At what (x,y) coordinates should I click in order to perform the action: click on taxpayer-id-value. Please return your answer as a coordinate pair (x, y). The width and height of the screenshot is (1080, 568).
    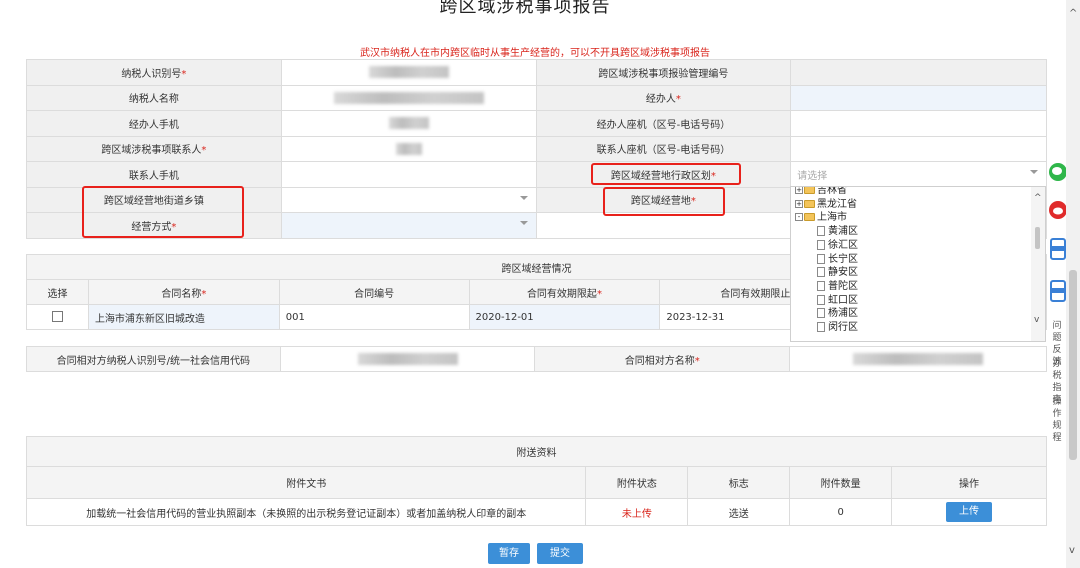
    Looking at the image, I should click on (408, 72).